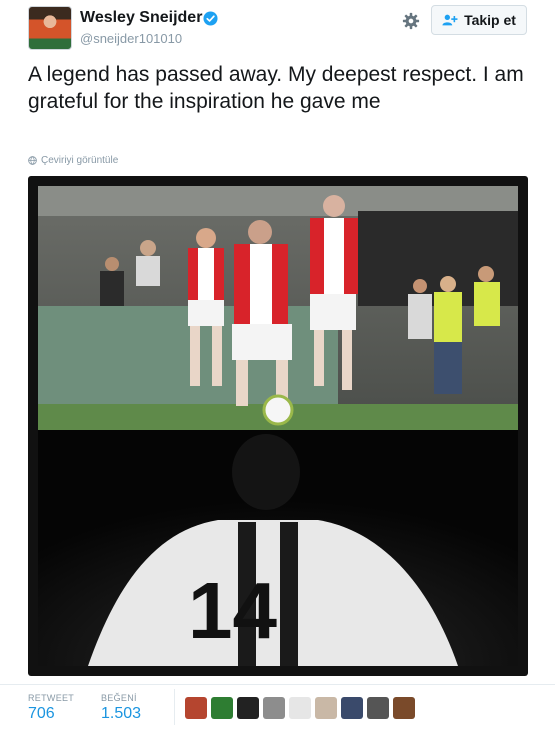 This screenshot has height=729, width=555. Describe the element at coordinates (121, 714) in the screenshot. I see `like-count: 1.503` at that location.